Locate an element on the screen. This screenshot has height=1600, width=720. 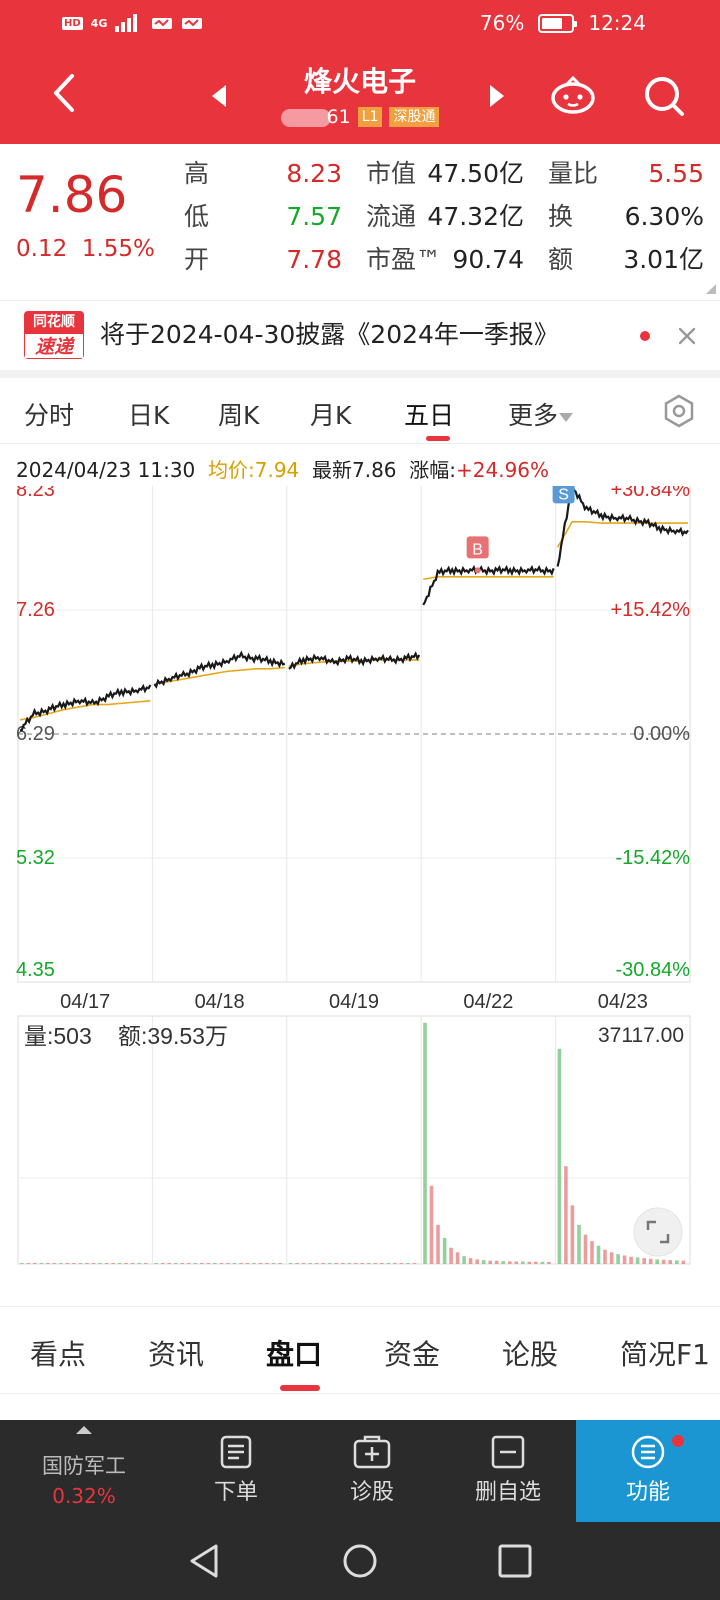
system-home-icon is located at coordinates (360, 1561).